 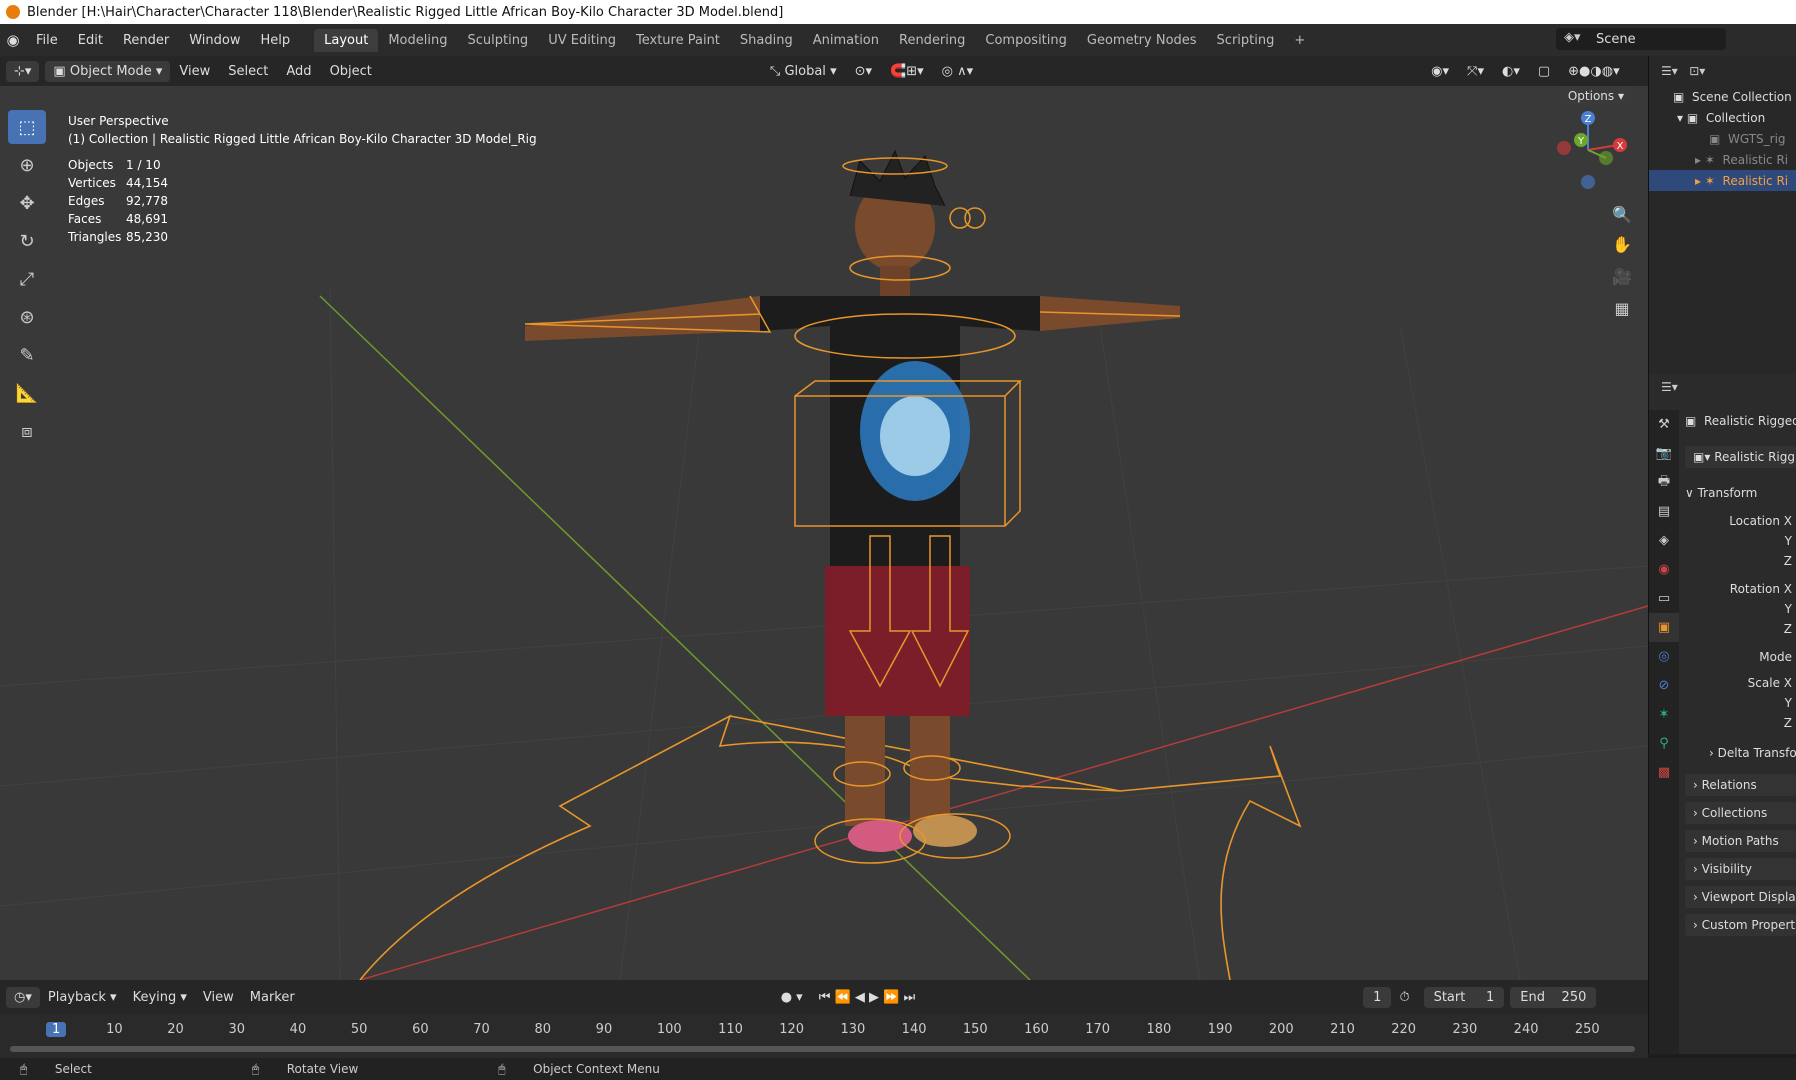 What do you see at coordinates (1664, 656) in the screenshot?
I see `modifier-tab-icon: ◎` at bounding box center [1664, 656].